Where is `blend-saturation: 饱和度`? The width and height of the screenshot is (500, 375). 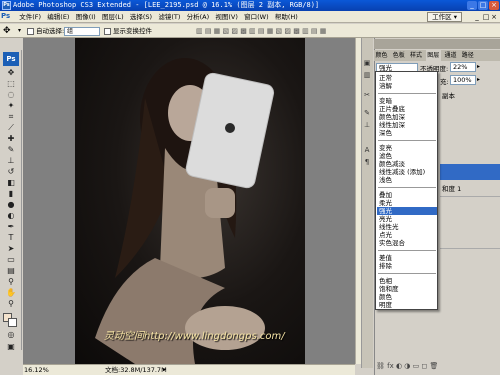 blend-saturation: 饱和度 is located at coordinates (407, 289).